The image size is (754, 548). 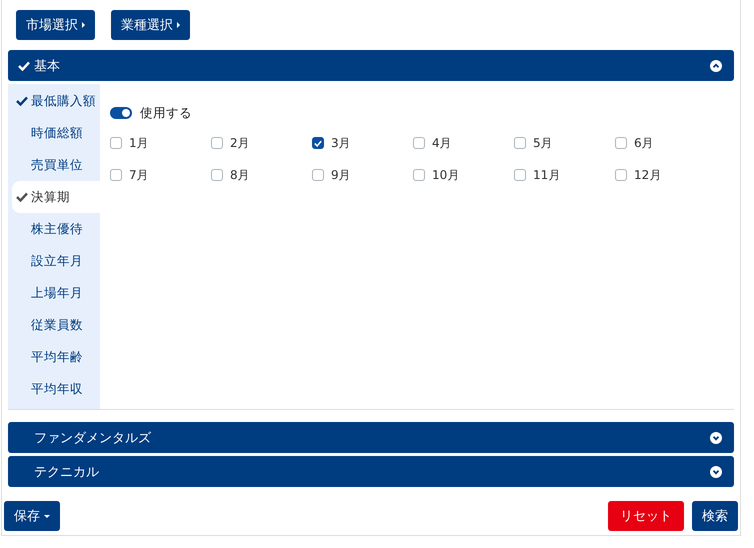 I want to click on sidebar-label: 従業員数, so click(x=57, y=325).